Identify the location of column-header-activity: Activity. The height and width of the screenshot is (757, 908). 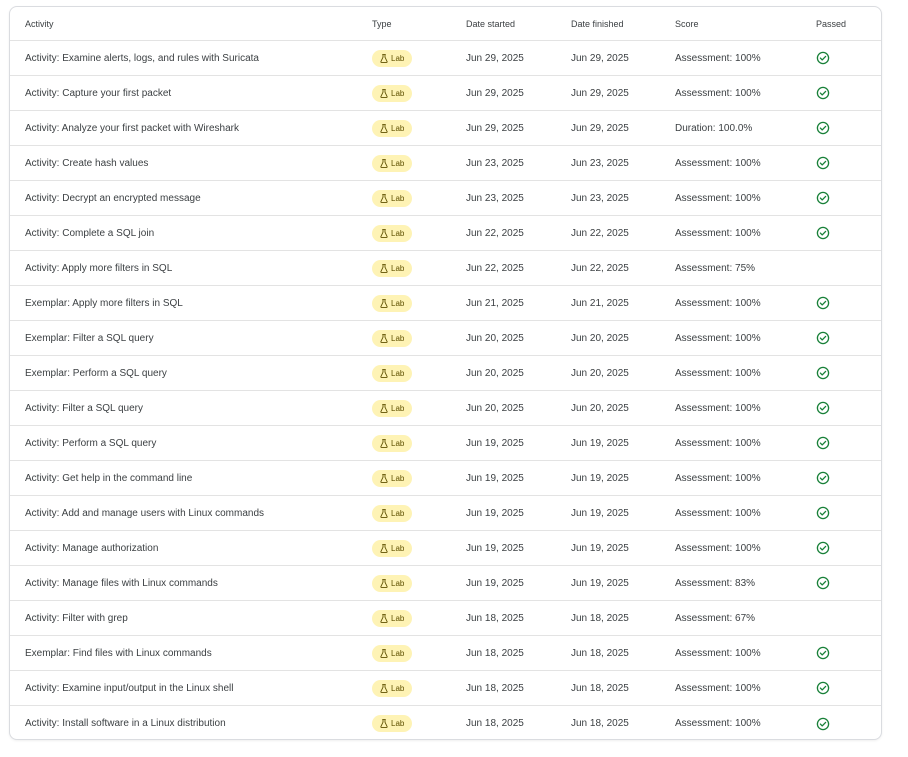
(39, 23).